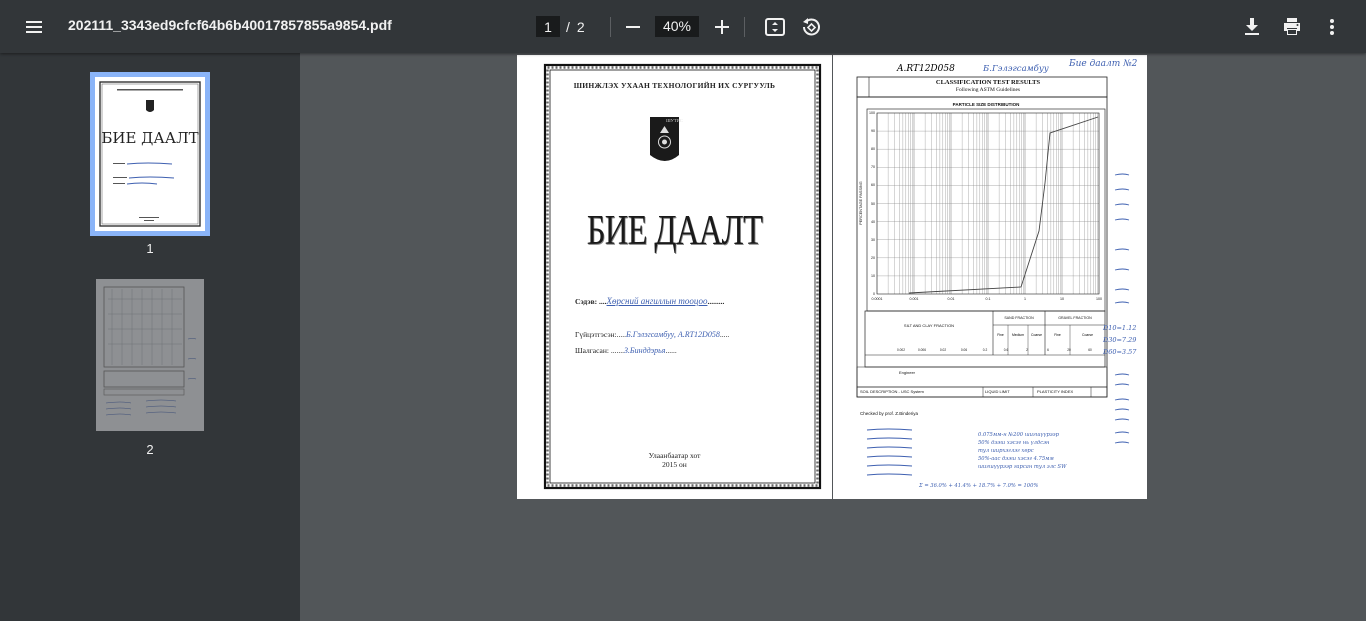  I want to click on x-tick-label: 1, so click(1025, 299).